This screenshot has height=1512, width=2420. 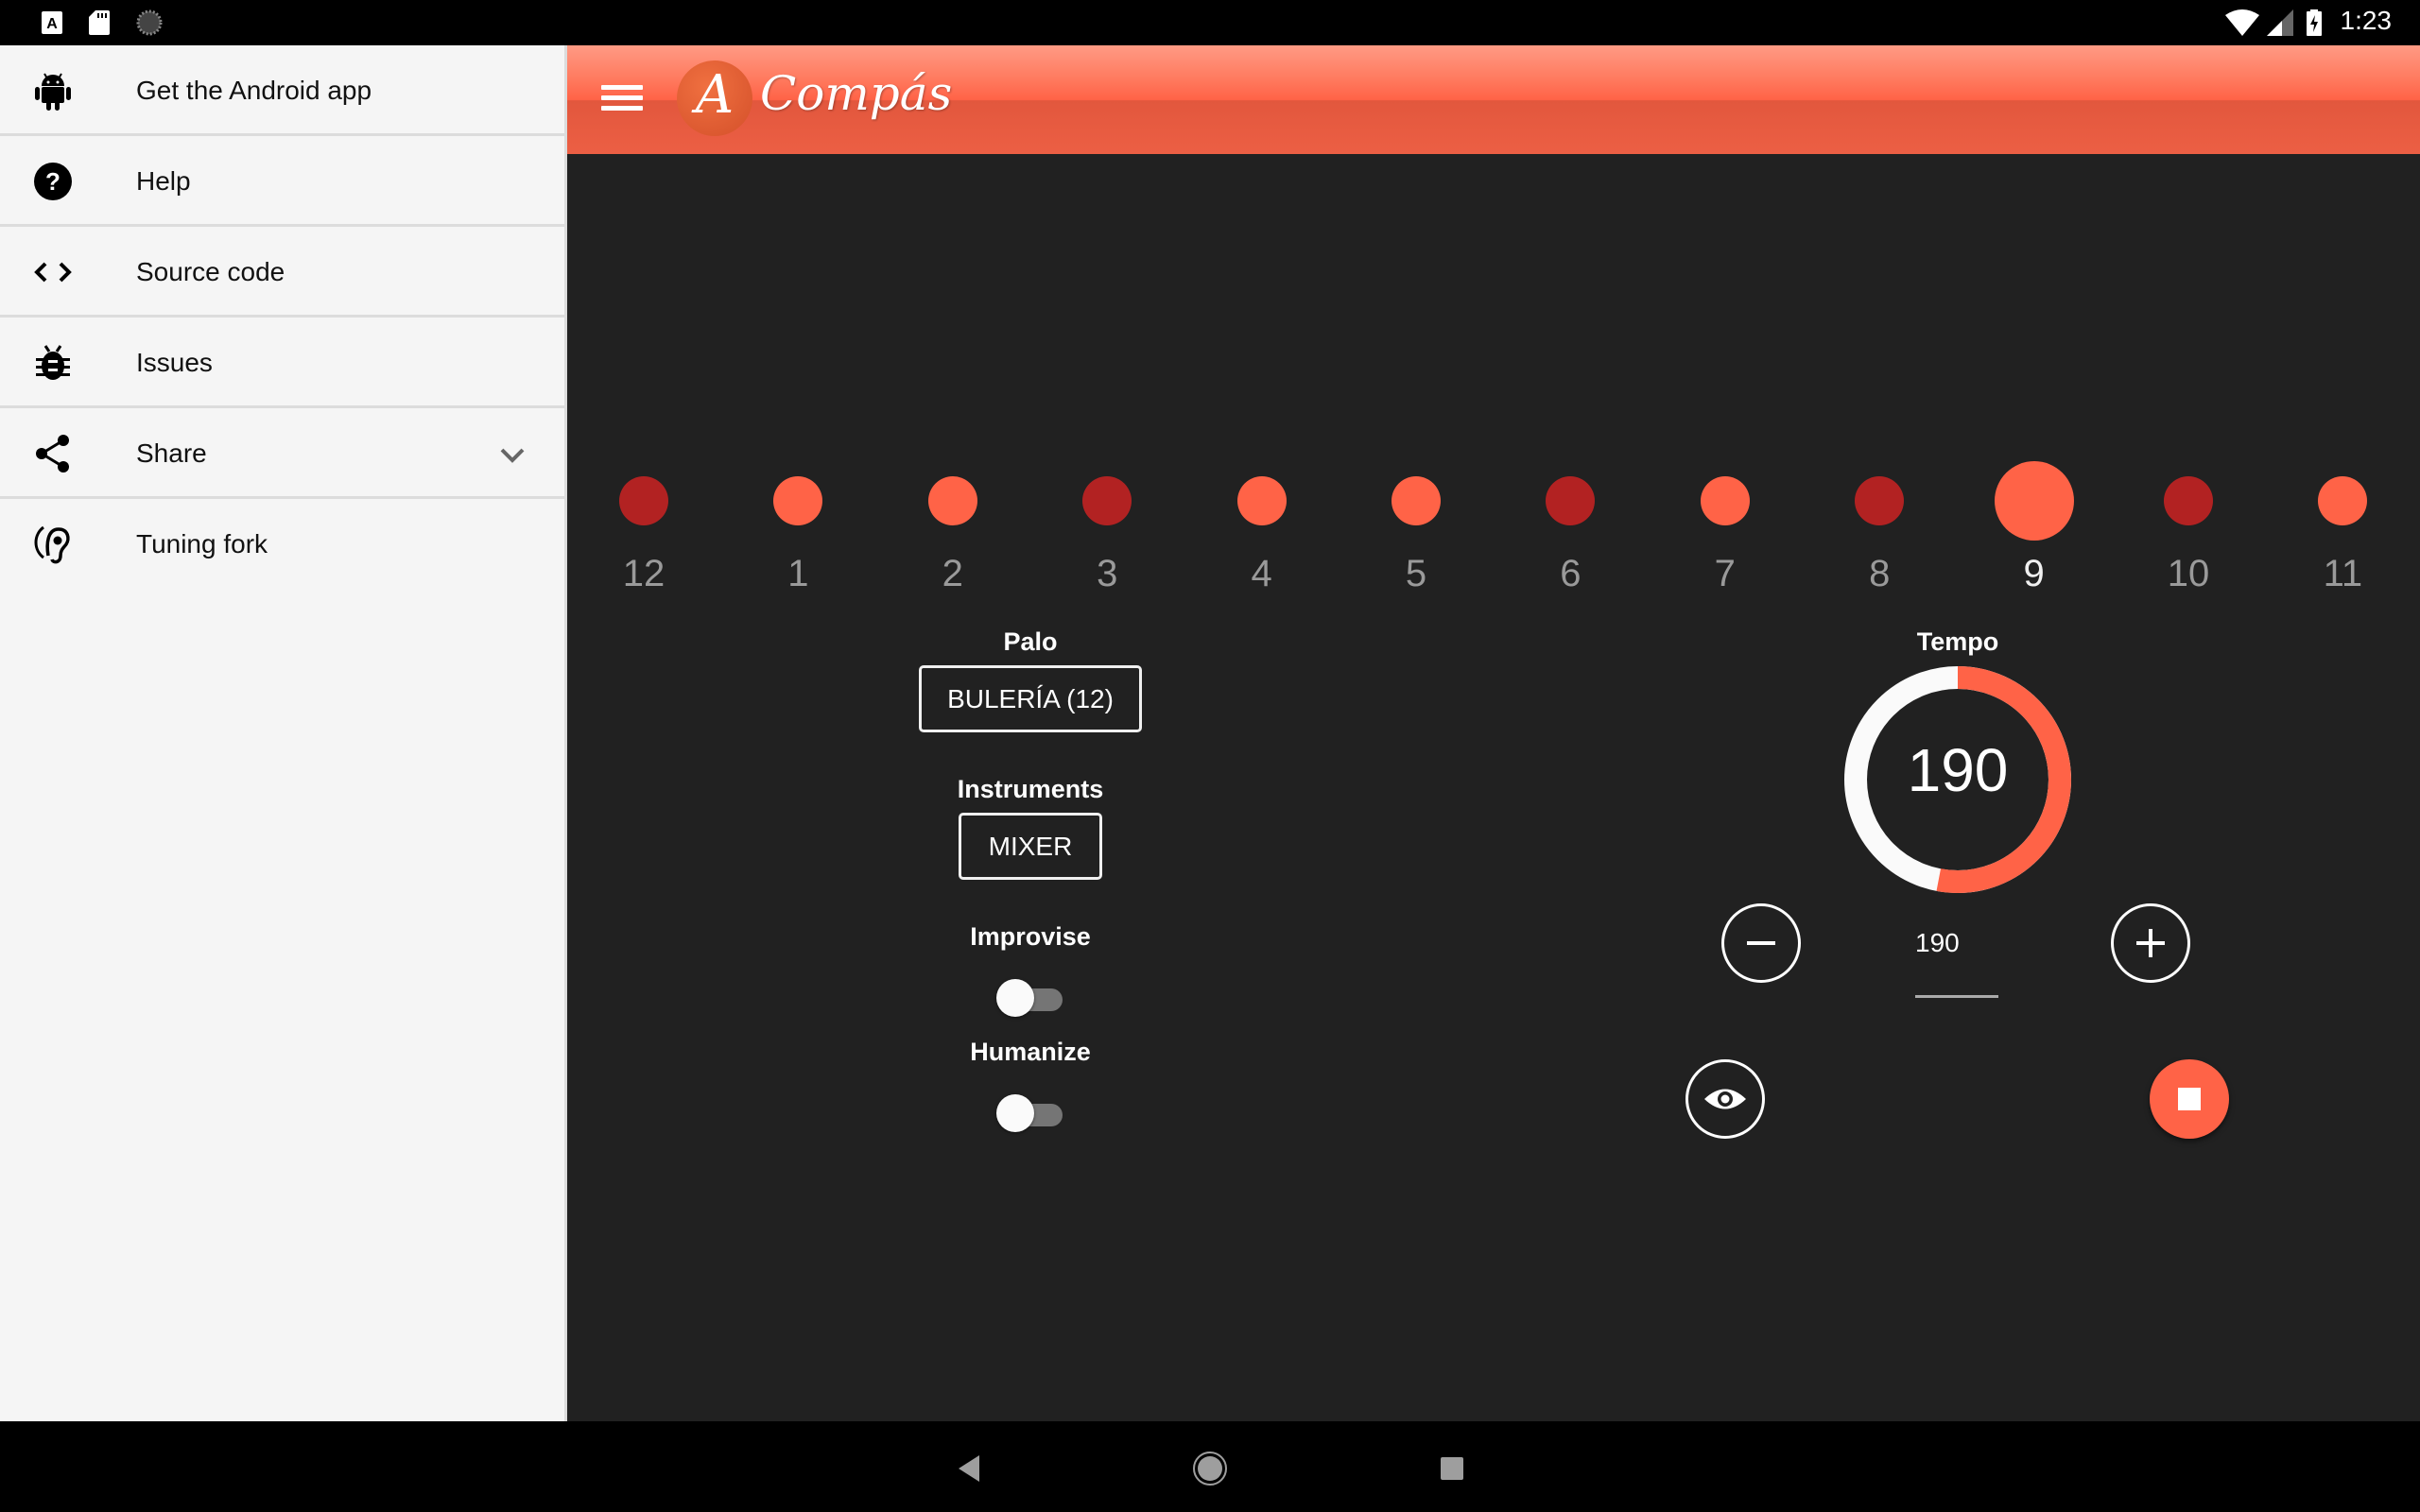 I want to click on chevron-down-icon, so click(x=512, y=454).